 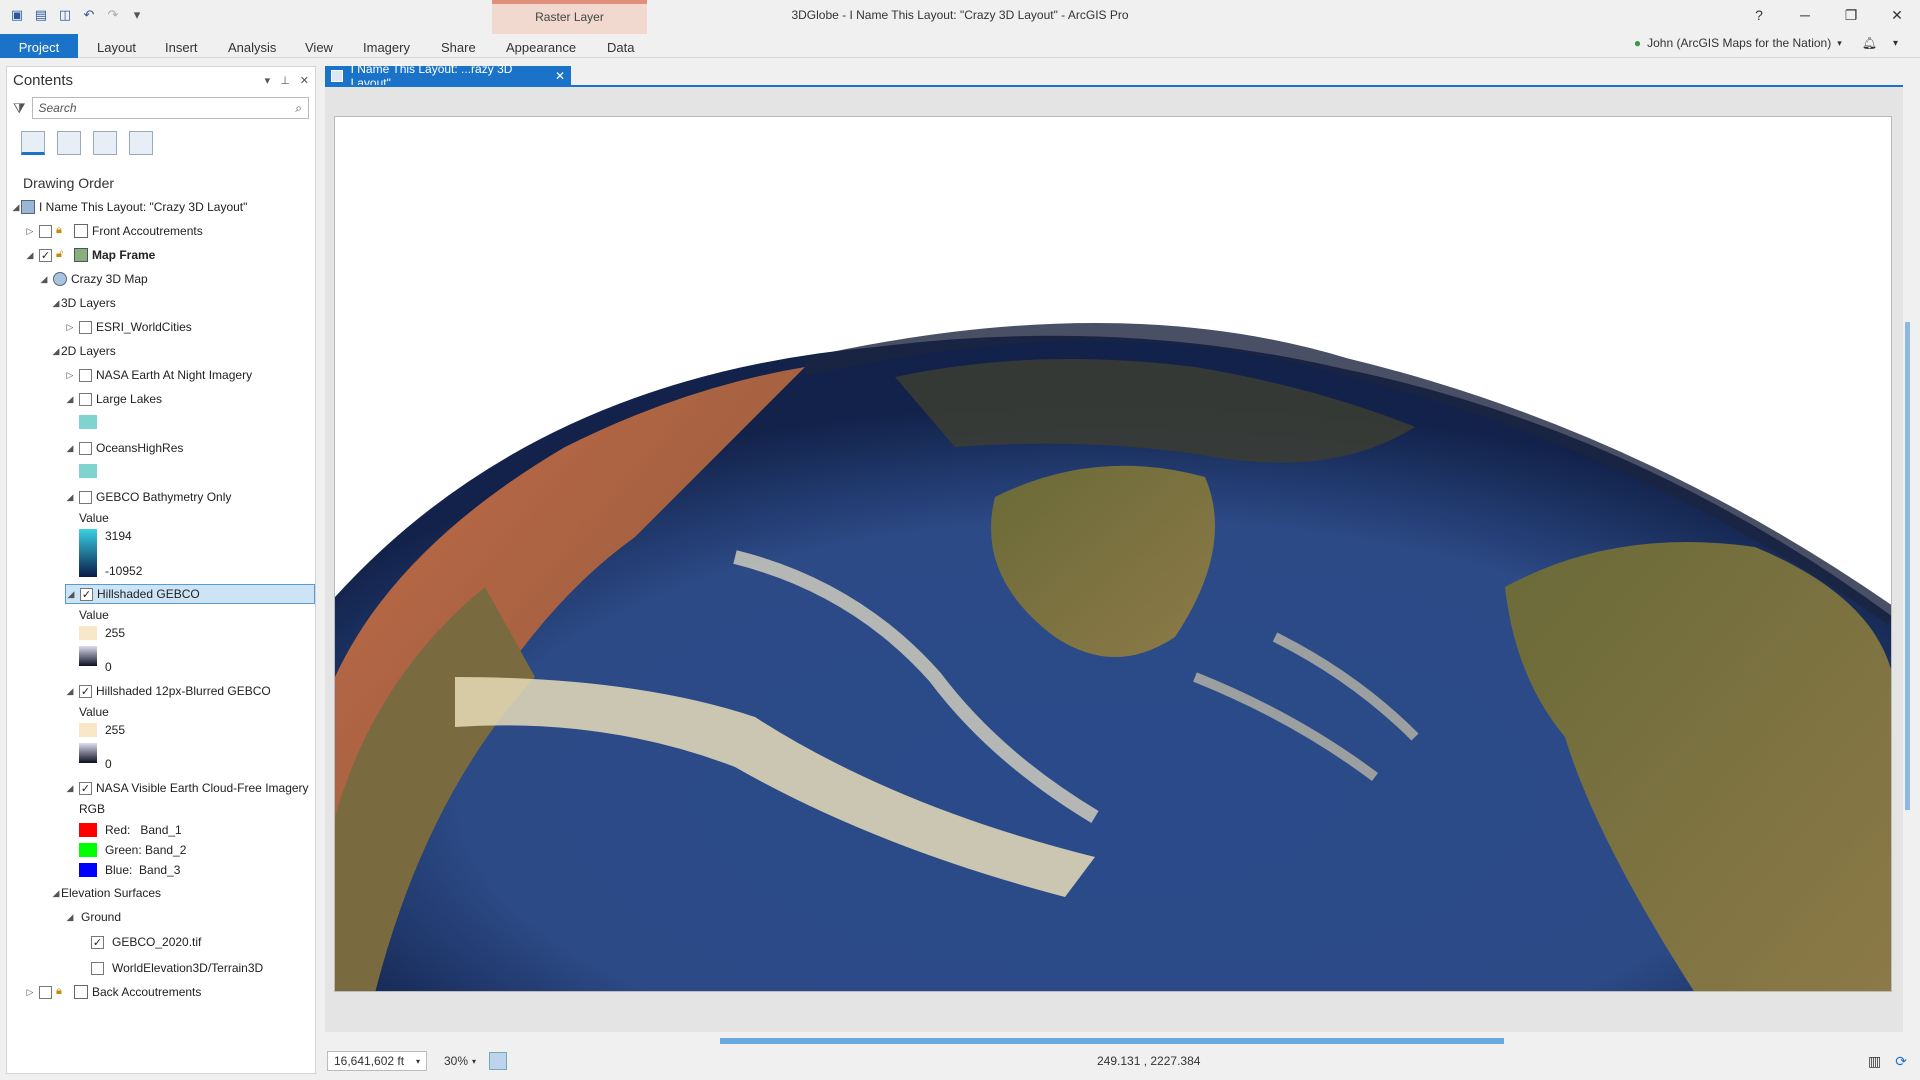 I want to click on notifications-icon: 🔔︎, so click(x=1869, y=43).